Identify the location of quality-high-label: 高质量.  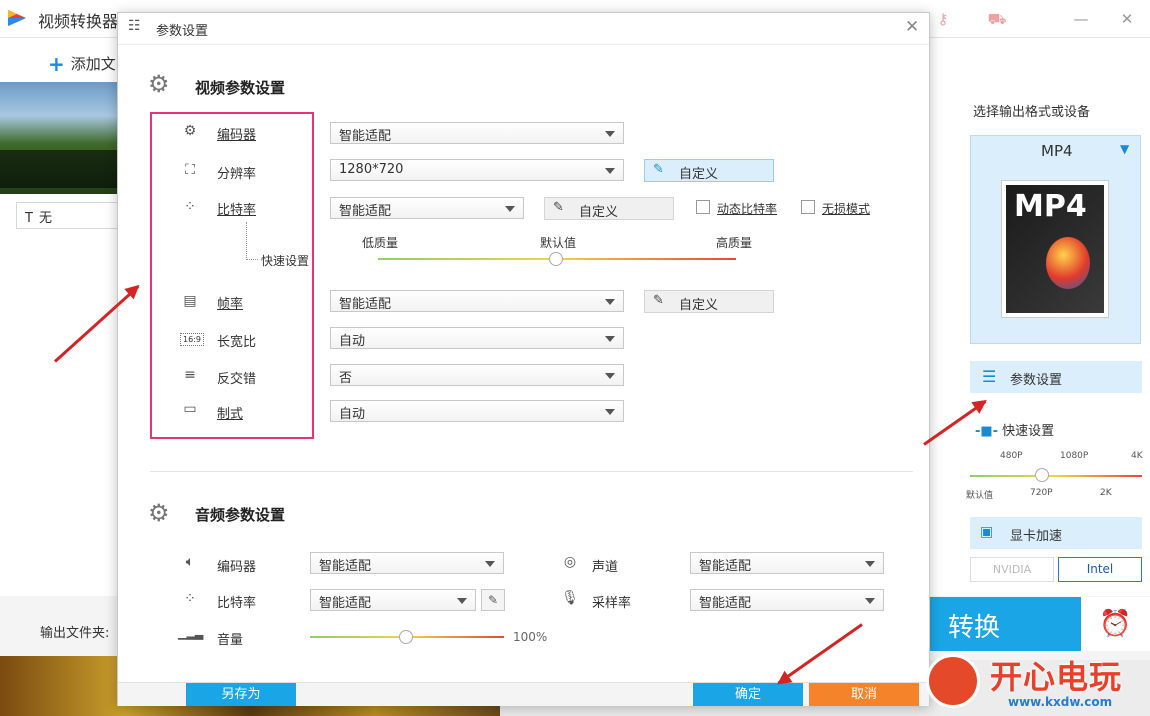
(734, 243).